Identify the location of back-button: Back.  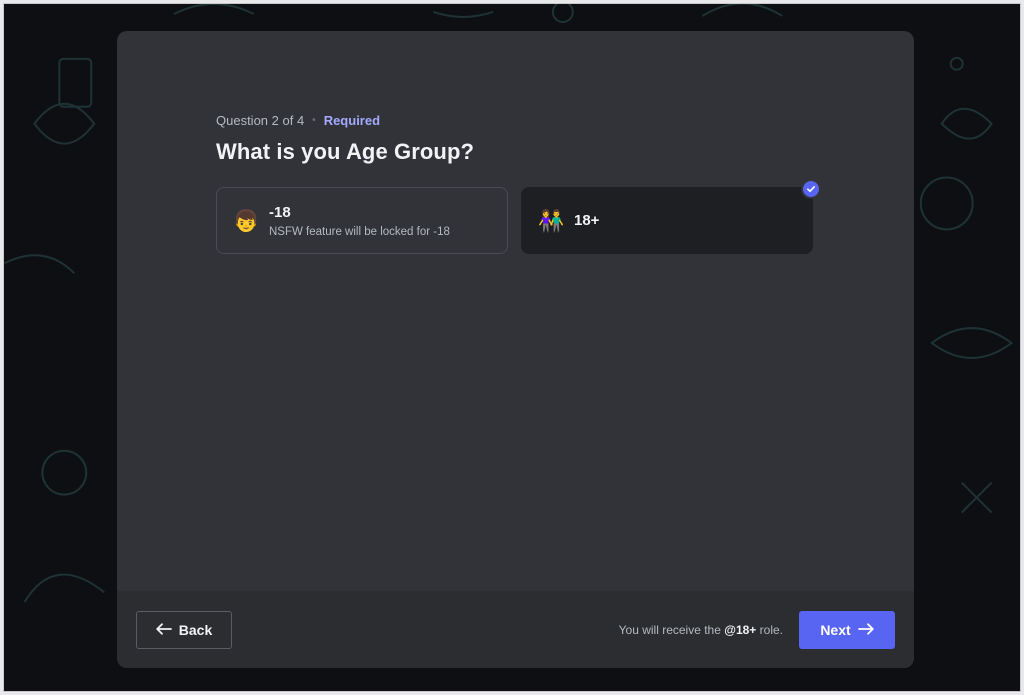
(184, 630).